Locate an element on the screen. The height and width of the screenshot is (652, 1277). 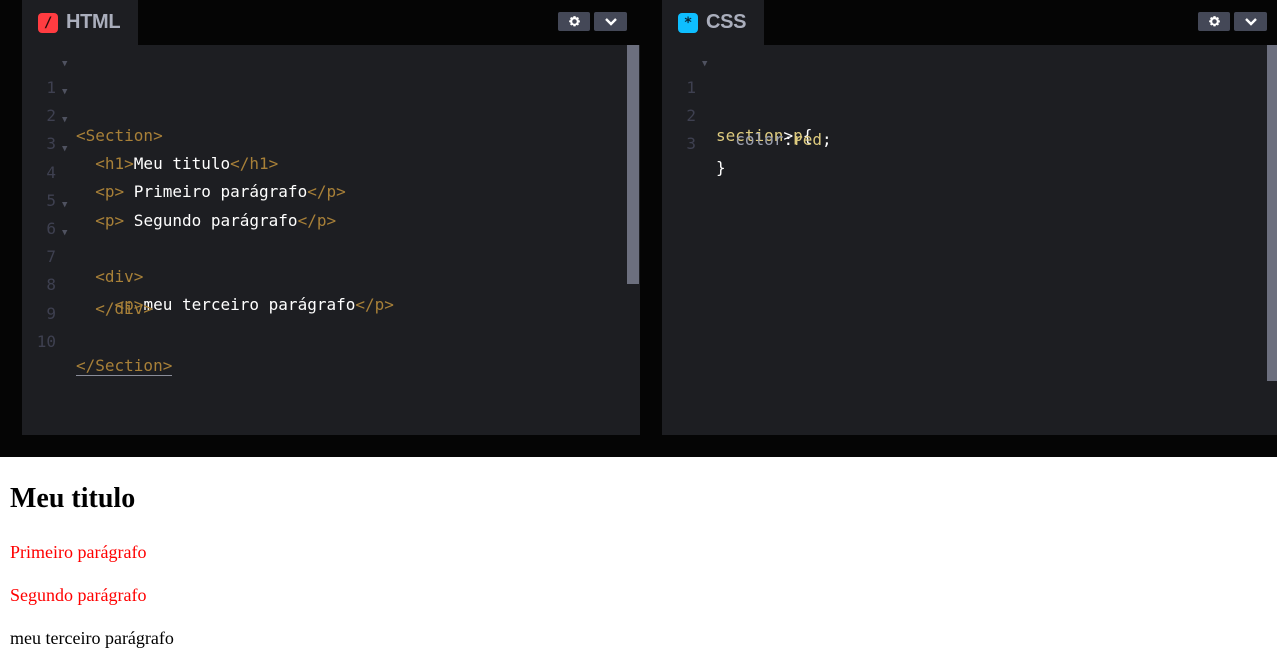
code-line: 3 ▼ <p> Primeiro parágrafo</p> is located at coordinates (331, 154).